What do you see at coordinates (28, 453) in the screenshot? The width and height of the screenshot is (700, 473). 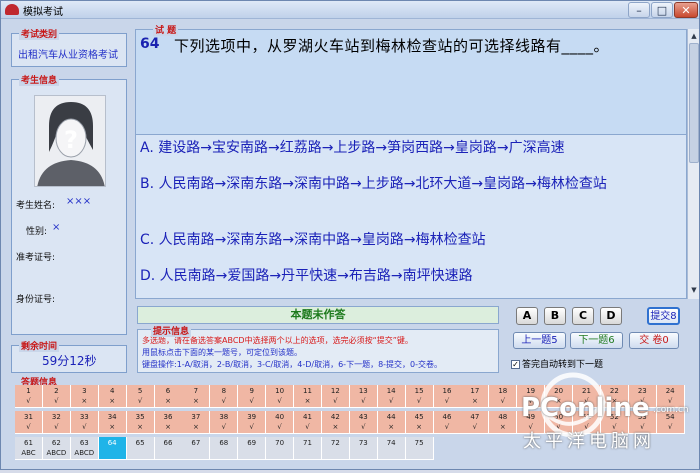 I see `question-cell-answer: ABC` at bounding box center [28, 453].